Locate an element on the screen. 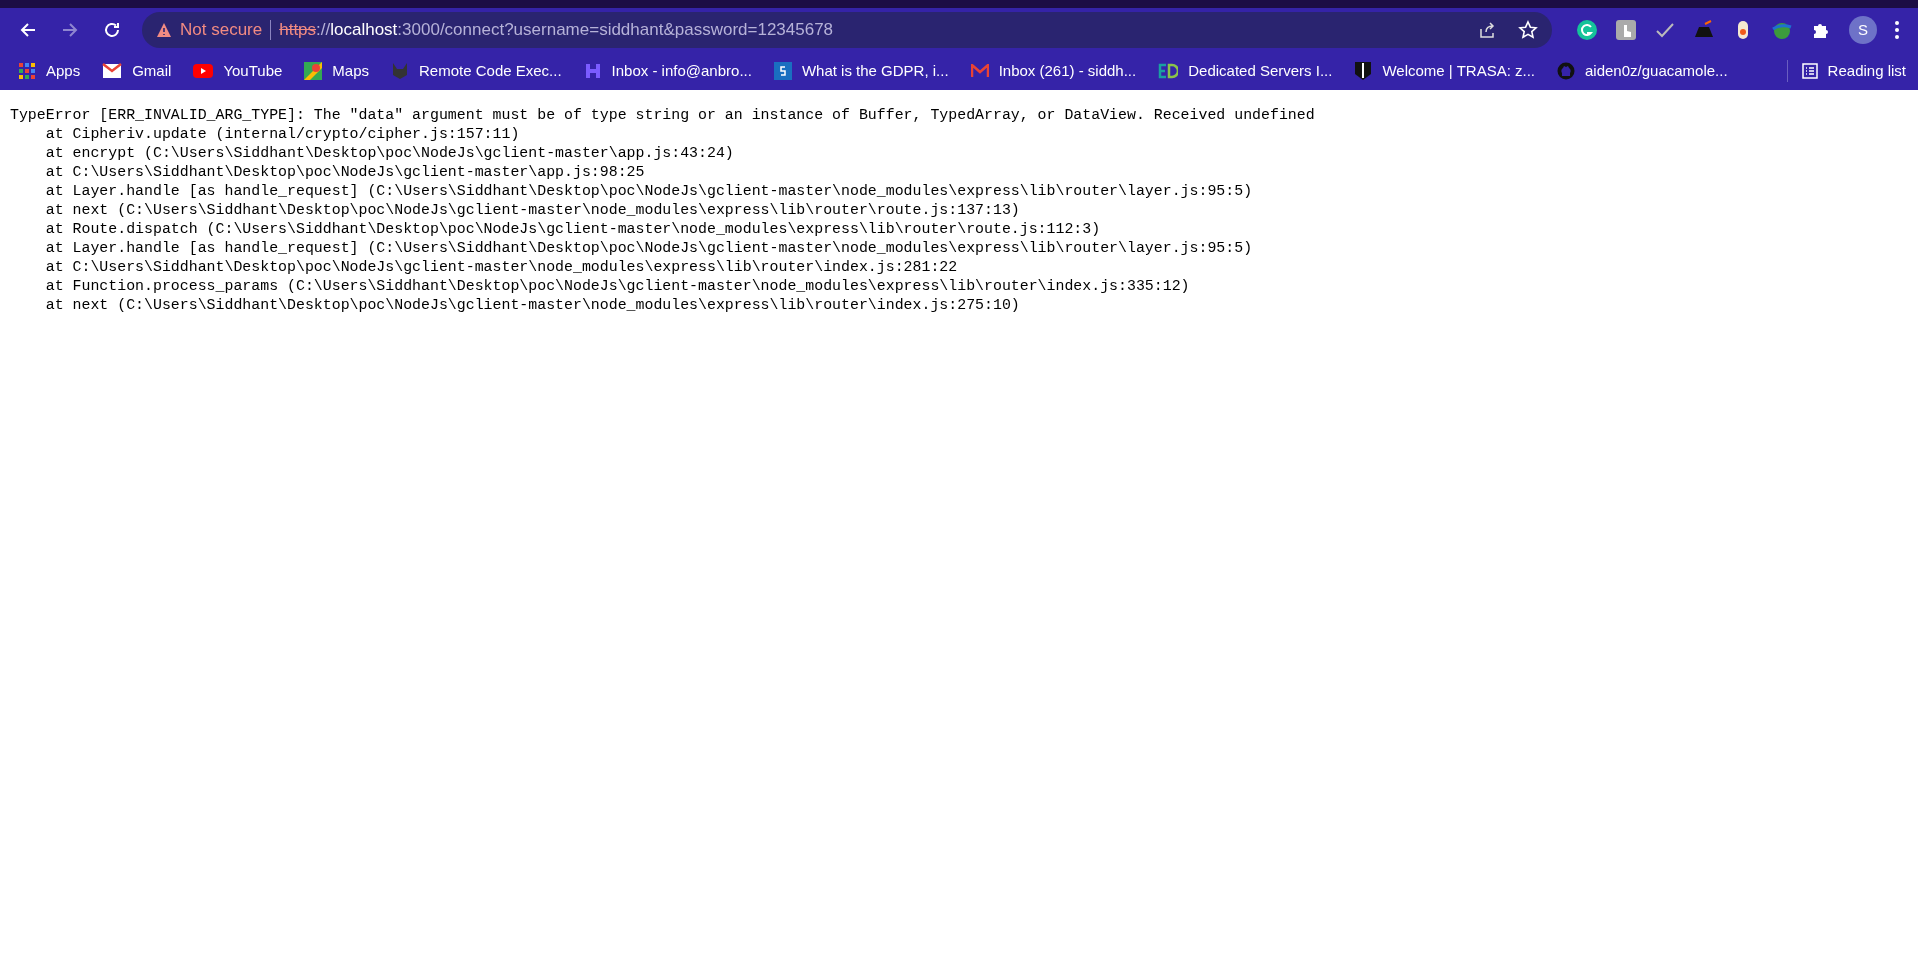 The image size is (1918, 961). security-indicator: Not secure is located at coordinates (209, 30).